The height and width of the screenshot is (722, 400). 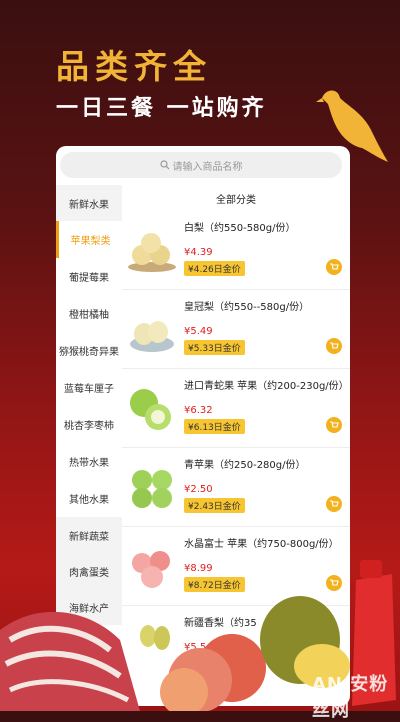 I want to click on watermark-text: AN 安粉丝网, so click(x=350, y=697).